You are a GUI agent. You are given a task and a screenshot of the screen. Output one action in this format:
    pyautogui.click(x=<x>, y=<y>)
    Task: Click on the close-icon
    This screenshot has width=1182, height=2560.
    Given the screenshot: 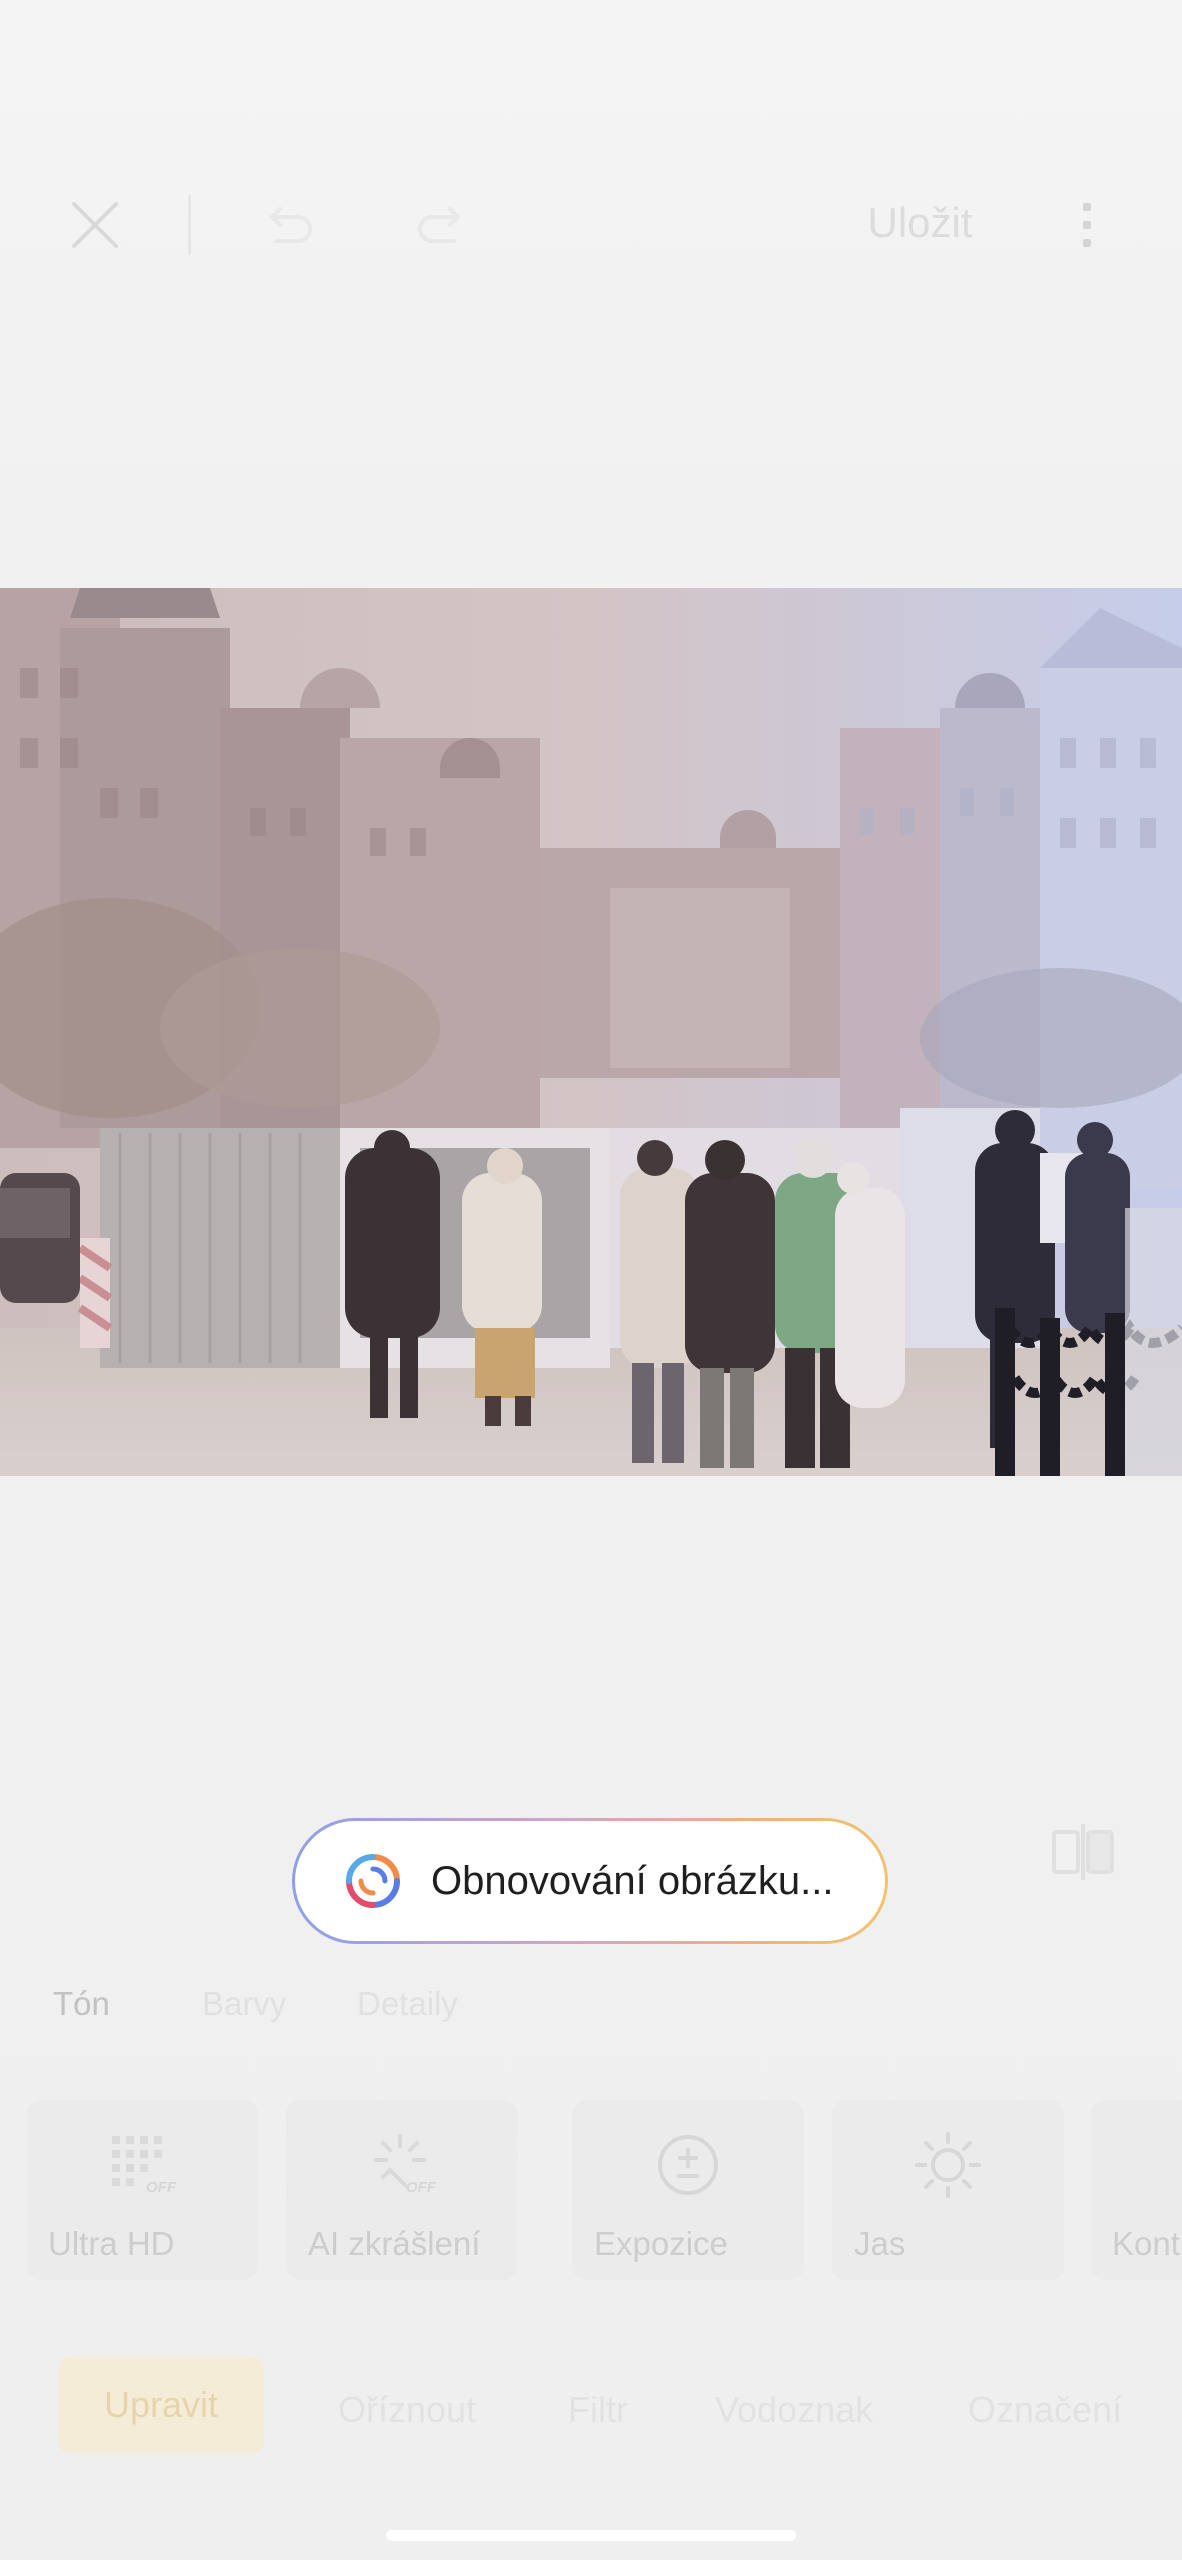 What is the action you would take?
    pyautogui.click(x=95, y=225)
    